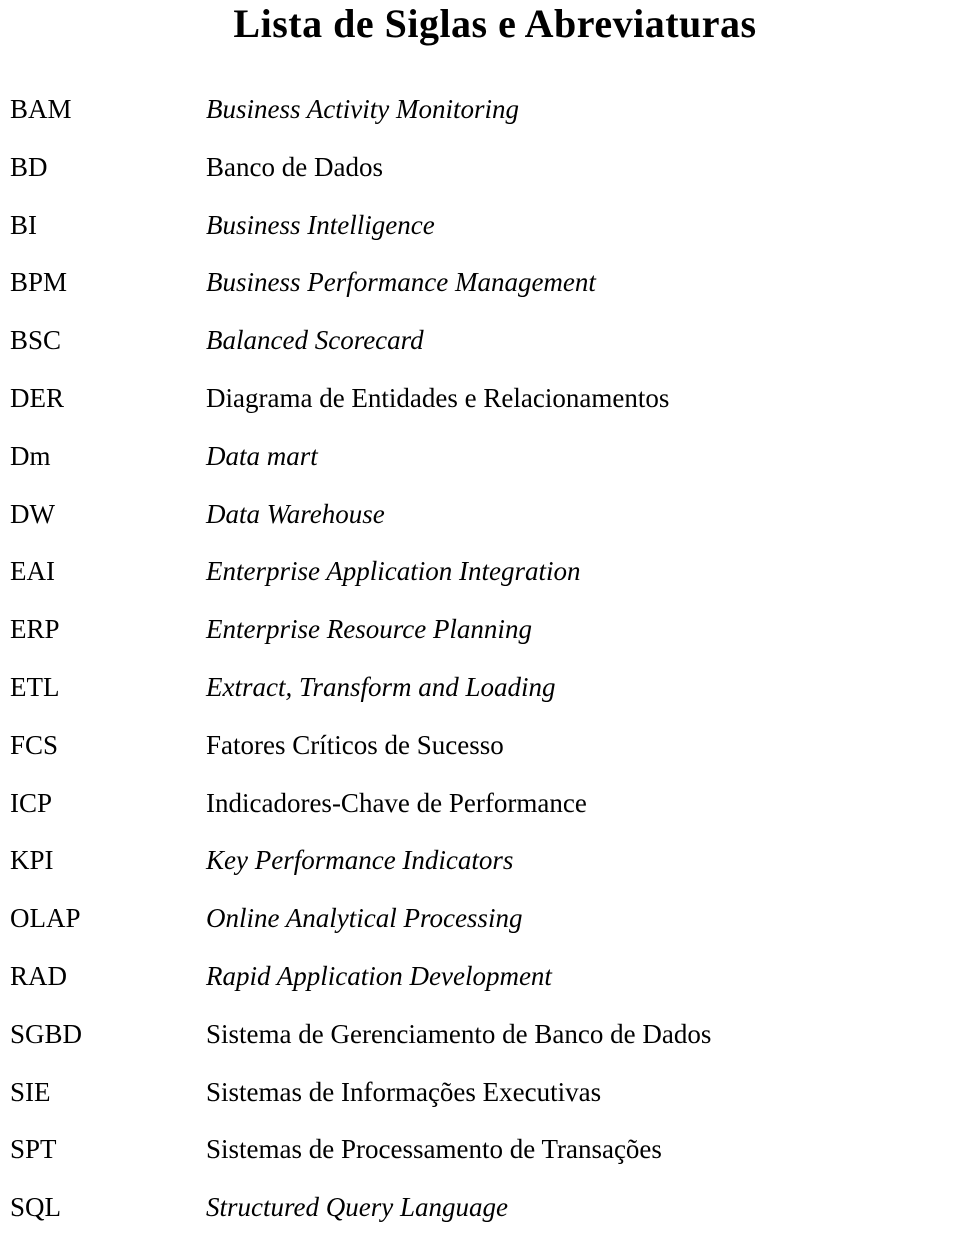  What do you see at coordinates (362, 109) in the screenshot?
I see `abbreviation-definition: Business Activity Monitoring` at bounding box center [362, 109].